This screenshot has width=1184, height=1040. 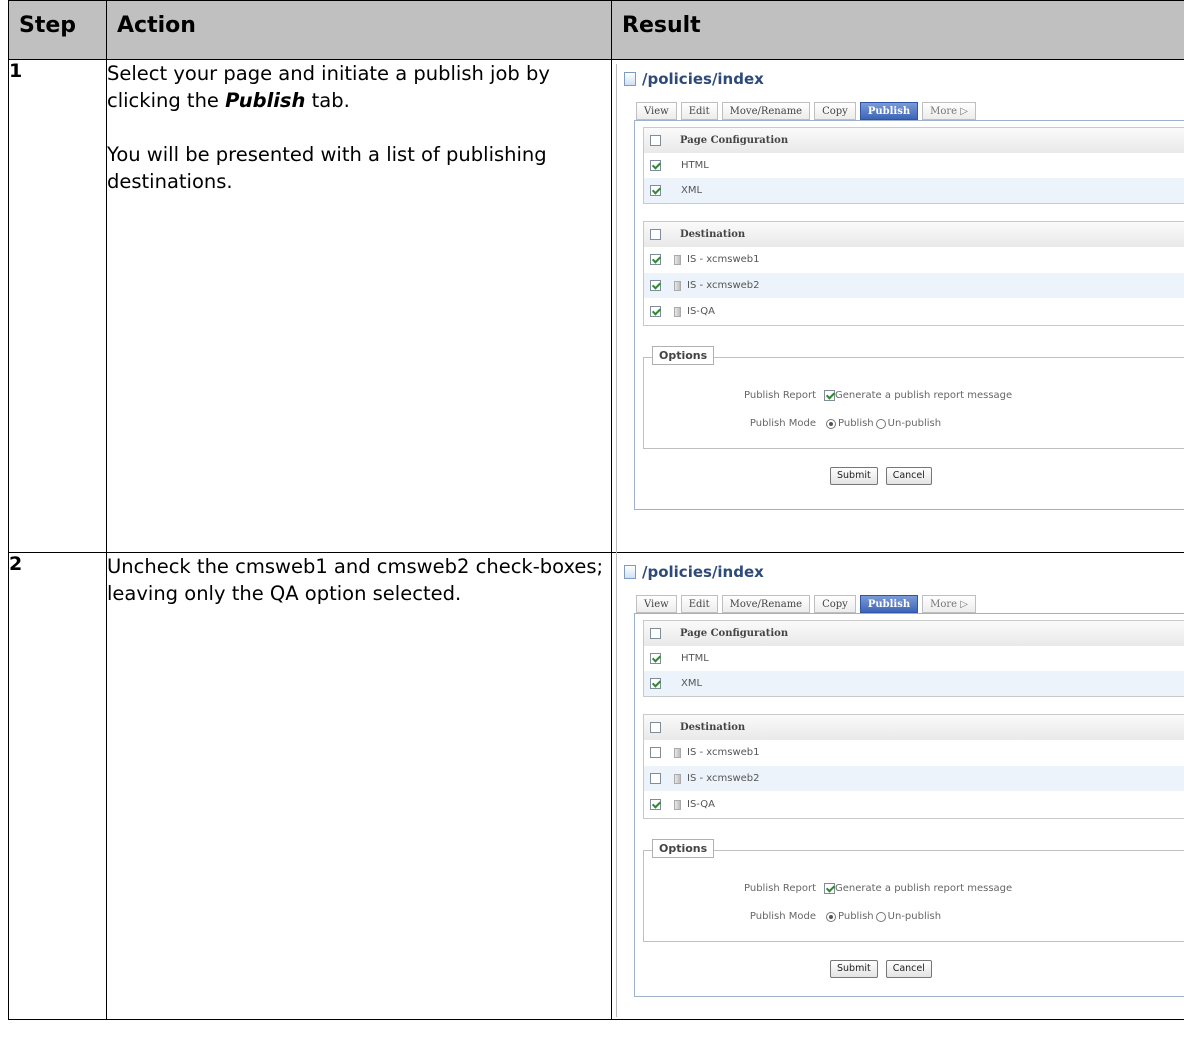 I want to click on form-buttons: Submit Cancel, so click(x=909, y=476).